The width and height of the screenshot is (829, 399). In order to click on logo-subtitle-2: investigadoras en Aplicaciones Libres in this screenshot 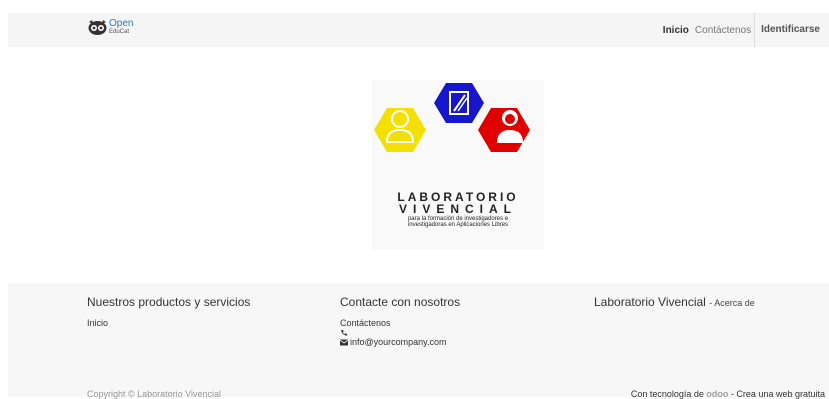, I will do `click(458, 225)`.